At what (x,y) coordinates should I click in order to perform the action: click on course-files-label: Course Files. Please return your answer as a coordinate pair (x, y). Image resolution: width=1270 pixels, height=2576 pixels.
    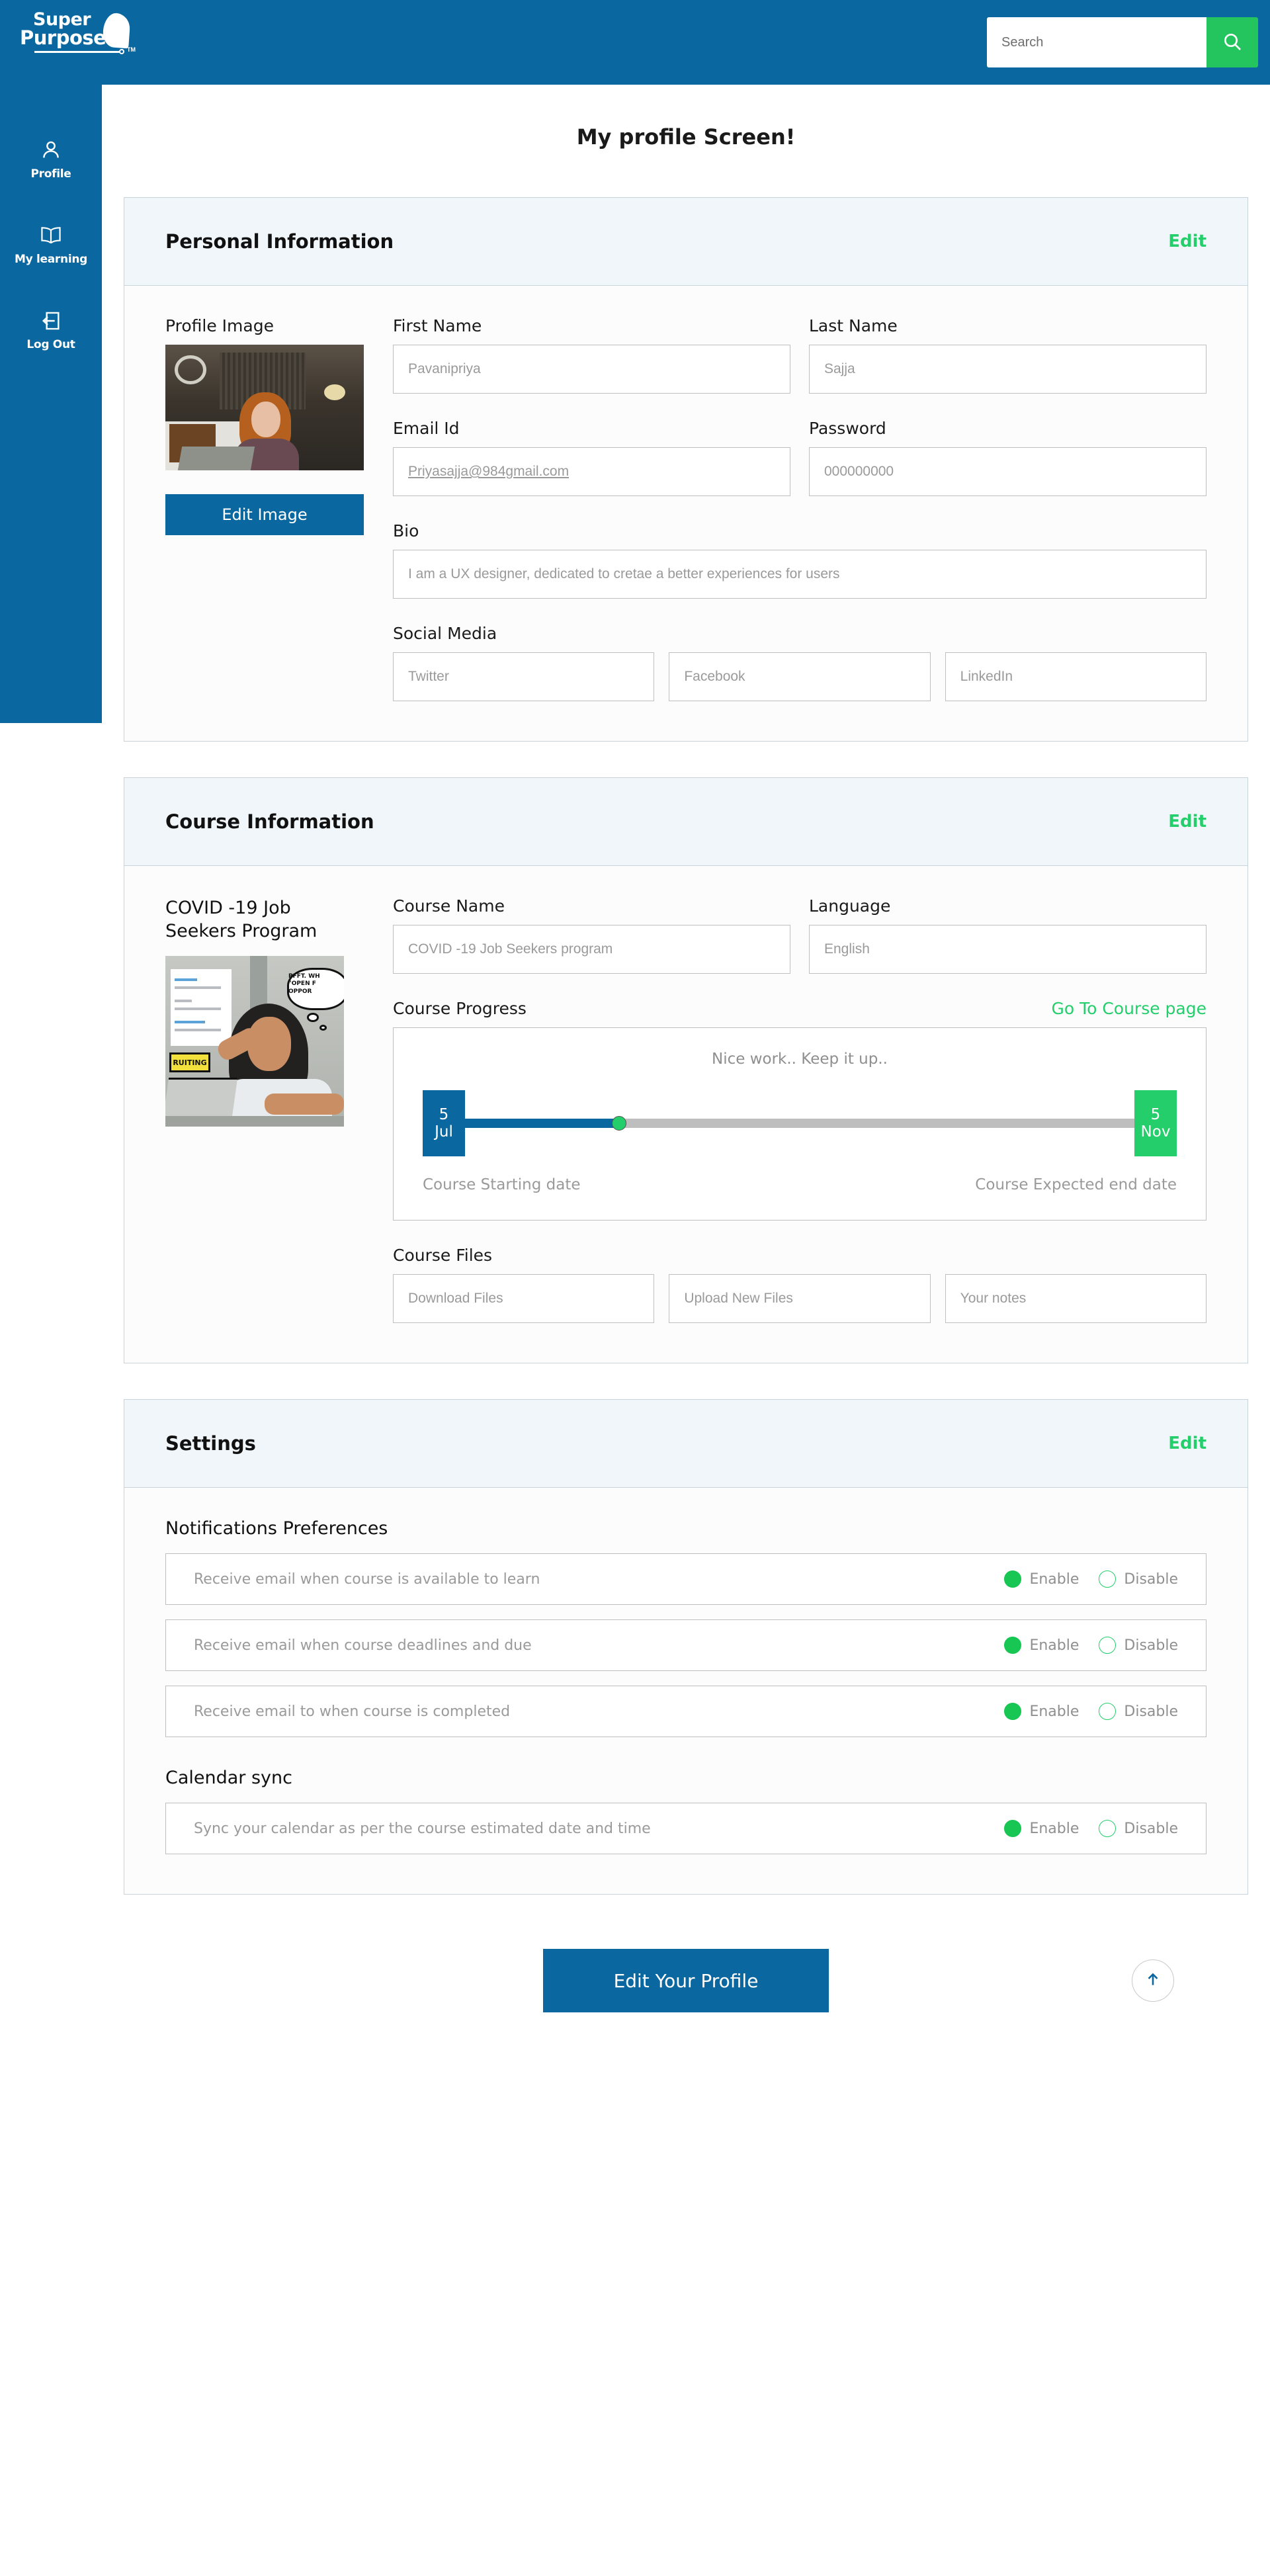
    Looking at the image, I should click on (443, 1255).